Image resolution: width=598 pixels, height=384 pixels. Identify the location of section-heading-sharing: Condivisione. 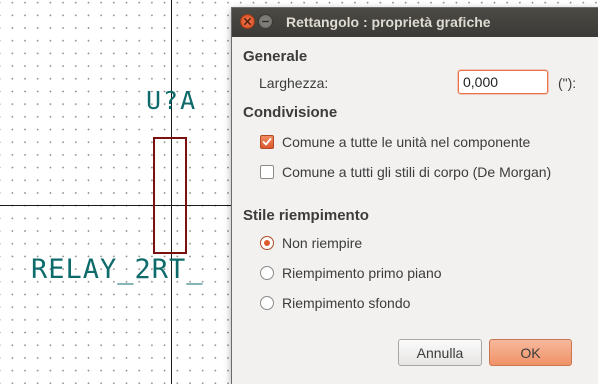
(290, 112).